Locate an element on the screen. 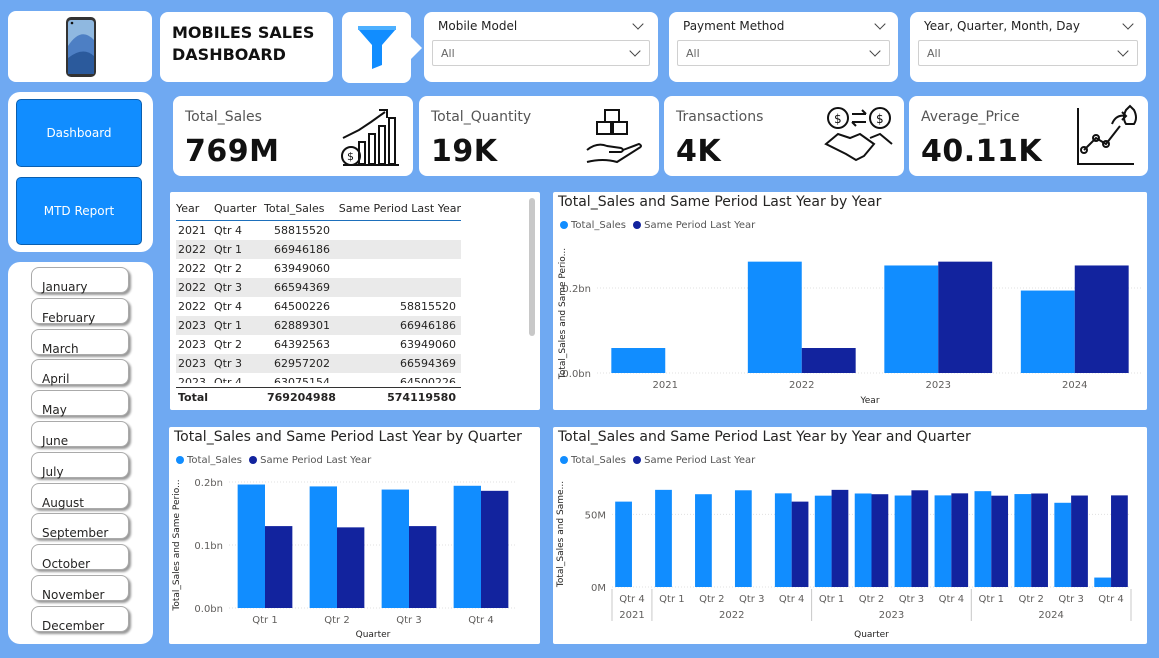  bar-total-sales-2024 is located at coordinates (1047, 331).